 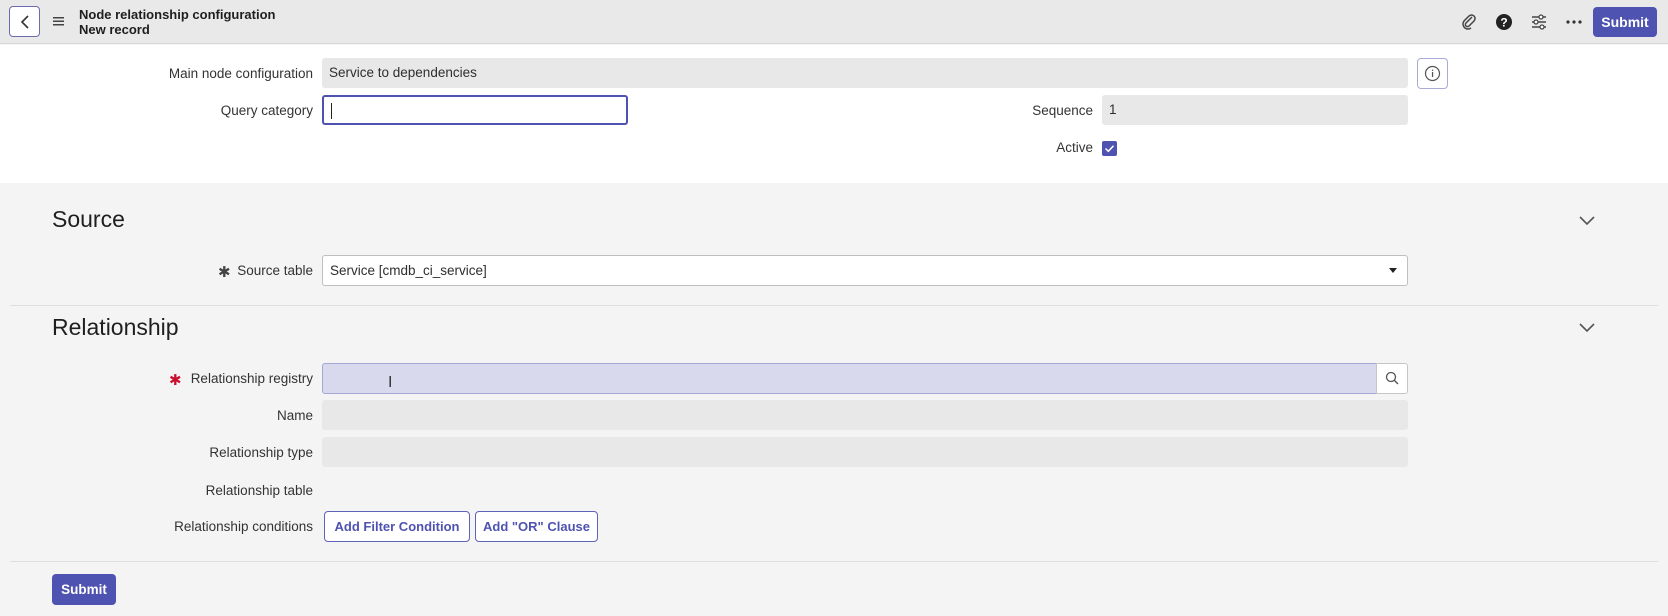 I want to click on back-button, so click(x=24, y=21).